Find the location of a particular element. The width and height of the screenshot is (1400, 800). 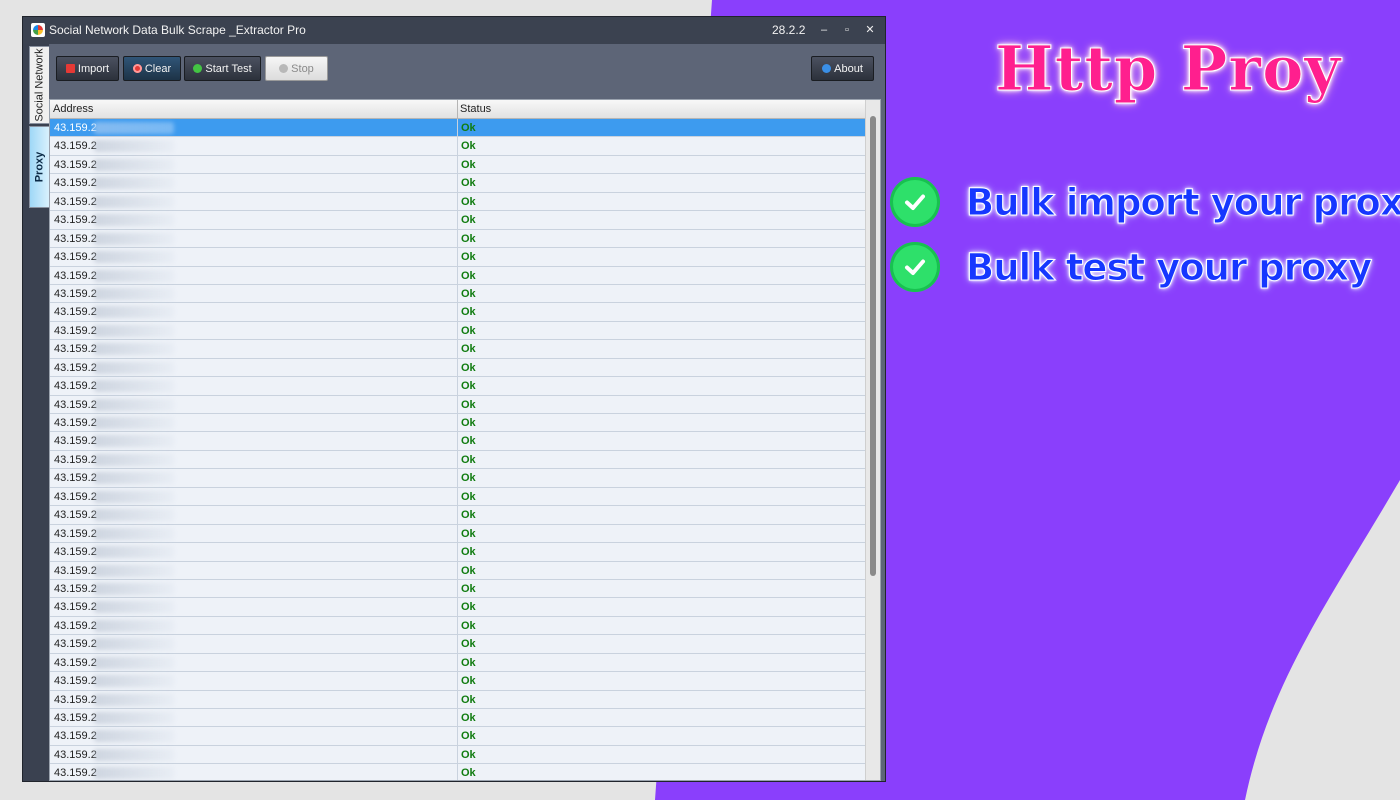

stop-button: Stop is located at coordinates (296, 68).